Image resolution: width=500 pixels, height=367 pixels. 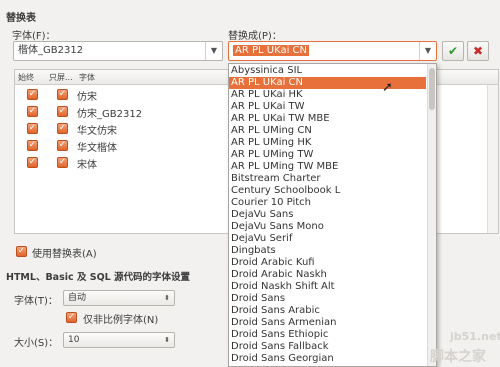 What do you see at coordinates (458, 357) in the screenshot?
I see `watermark-brand: 脚本之家` at bounding box center [458, 357].